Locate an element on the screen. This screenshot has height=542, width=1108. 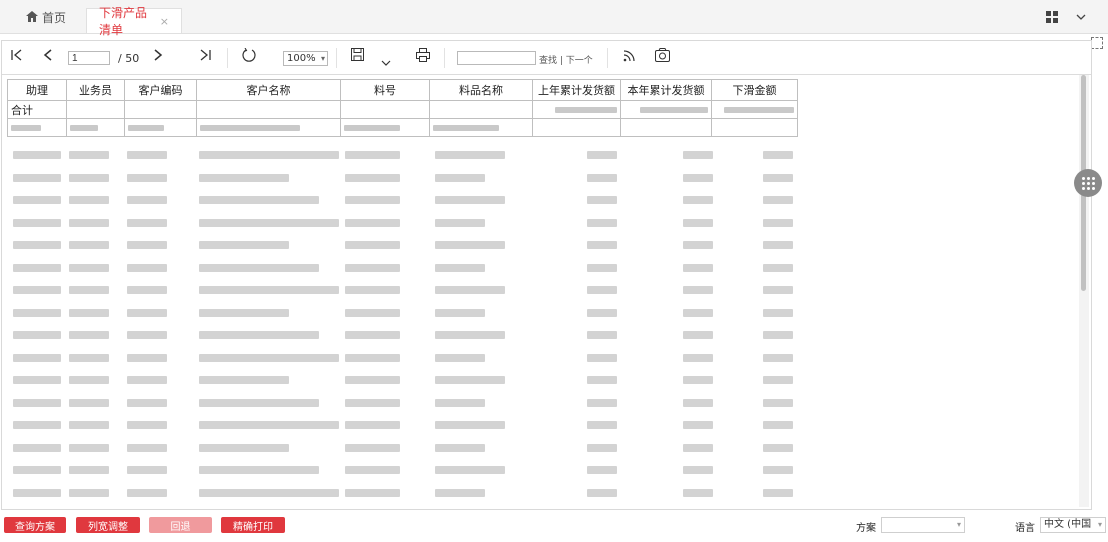
tab-home-label: 首页 is located at coordinates (54, 18).